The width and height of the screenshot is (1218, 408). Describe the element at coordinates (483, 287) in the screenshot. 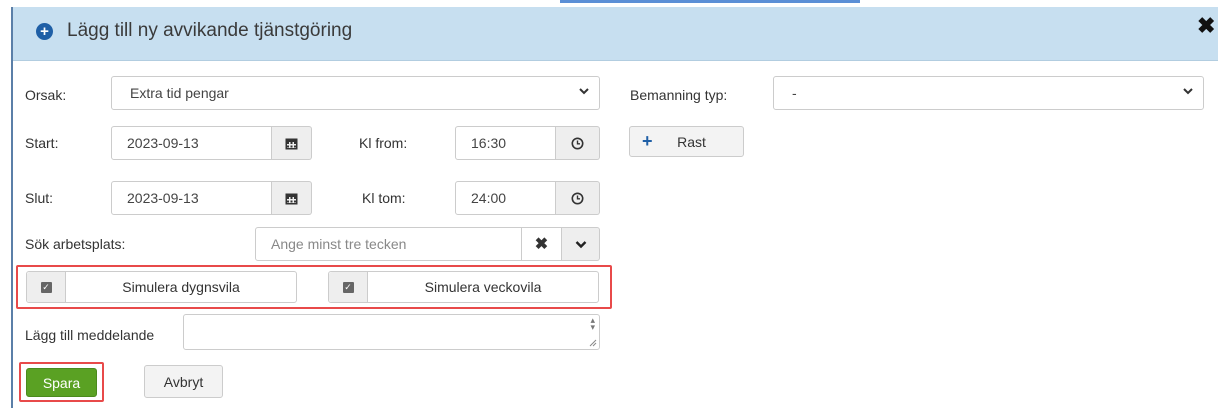

I see `veckovila-label: Simulera veckovila` at that location.